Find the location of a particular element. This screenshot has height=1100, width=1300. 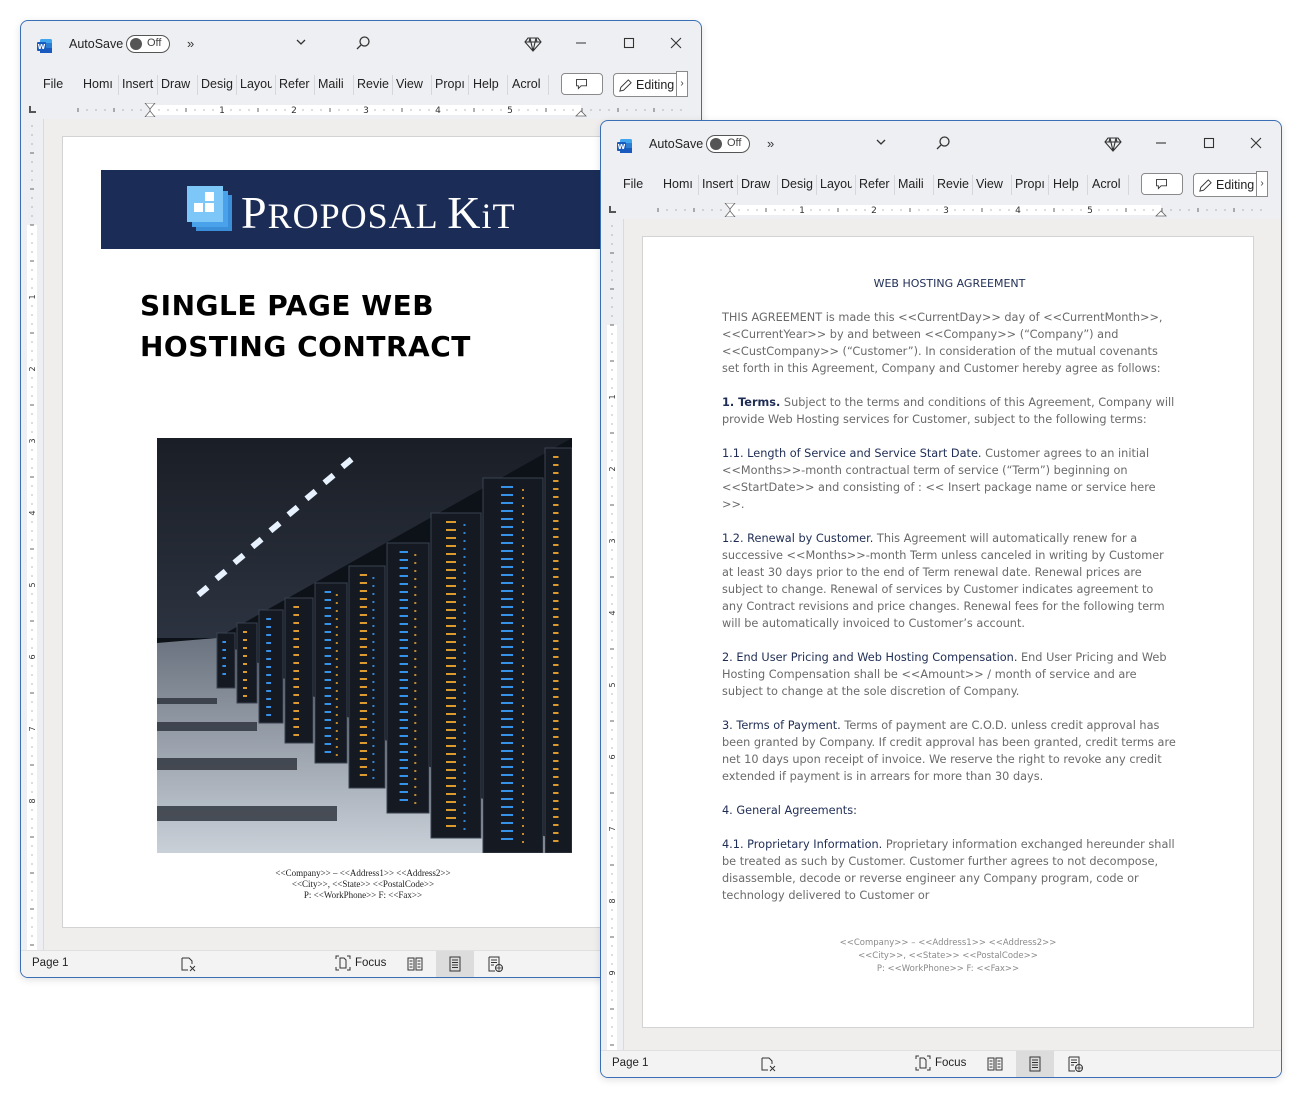

svg-text: W is located at coordinates (42, 47).